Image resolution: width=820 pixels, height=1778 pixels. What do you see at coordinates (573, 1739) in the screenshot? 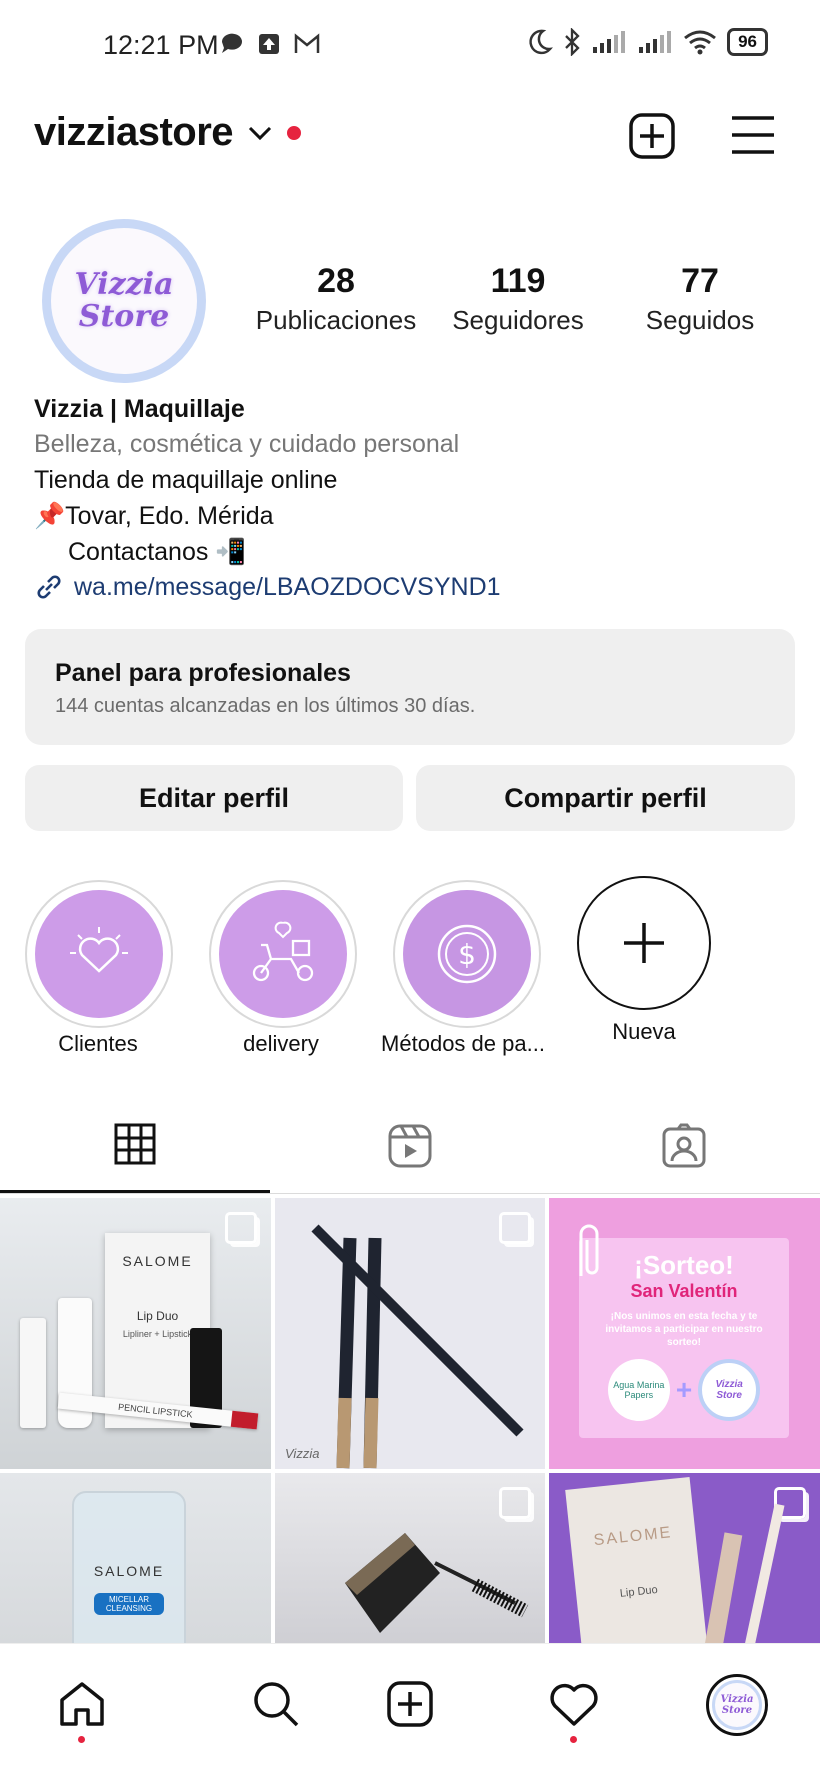
I see `activity-notification-dot` at bounding box center [573, 1739].